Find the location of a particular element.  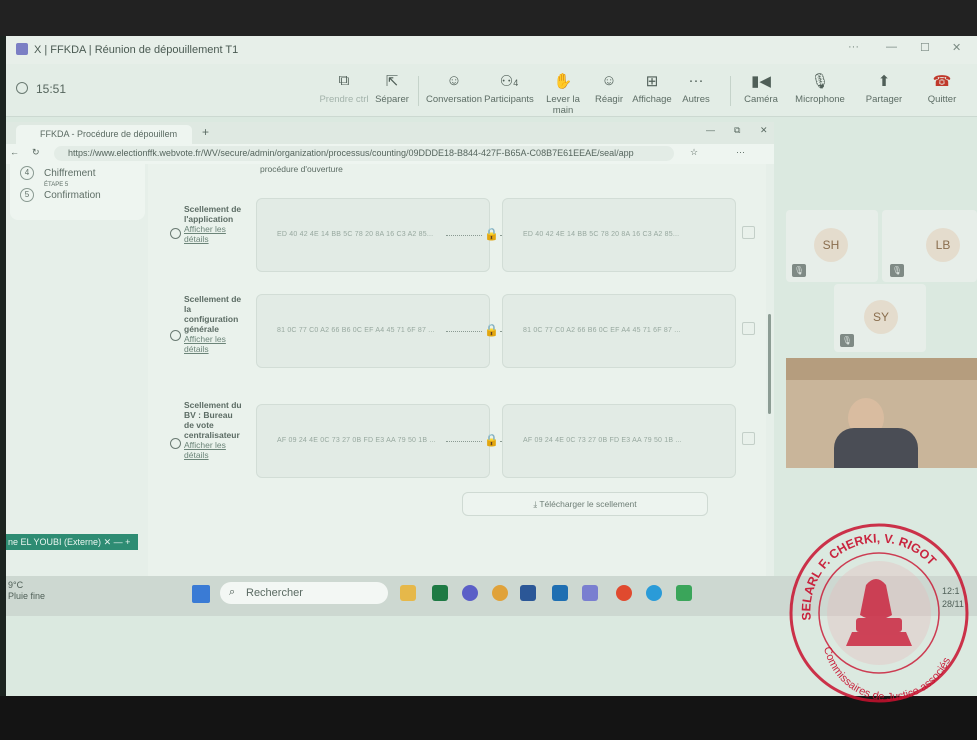

edge-icon is located at coordinates (654, 593).